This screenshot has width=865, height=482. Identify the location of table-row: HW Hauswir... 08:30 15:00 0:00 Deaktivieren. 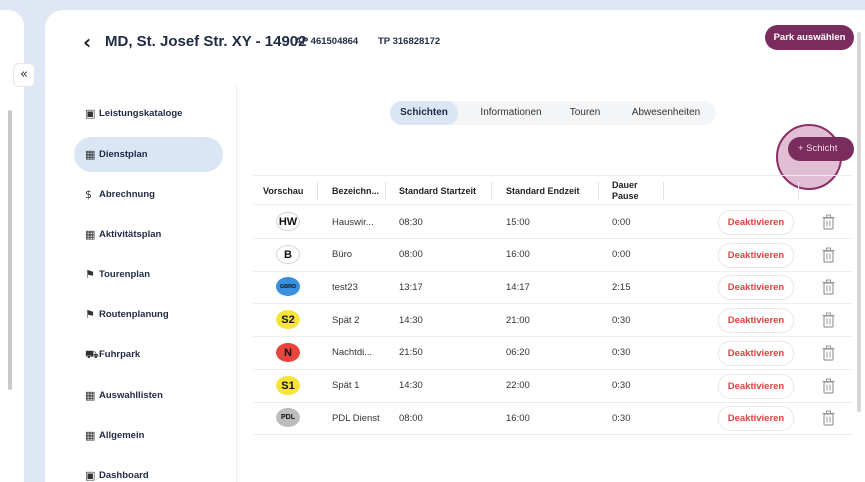
(553, 222).